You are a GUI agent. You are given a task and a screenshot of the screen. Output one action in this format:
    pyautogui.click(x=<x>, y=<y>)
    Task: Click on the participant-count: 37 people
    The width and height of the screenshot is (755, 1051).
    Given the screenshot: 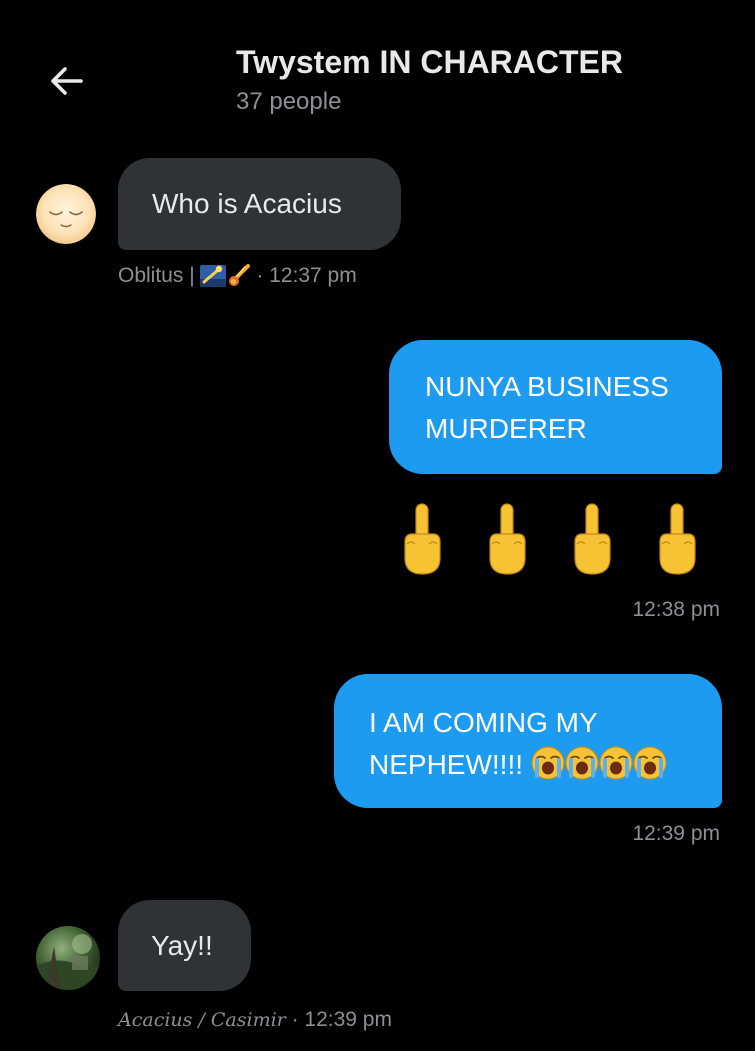 What is the action you would take?
    pyautogui.click(x=288, y=102)
    